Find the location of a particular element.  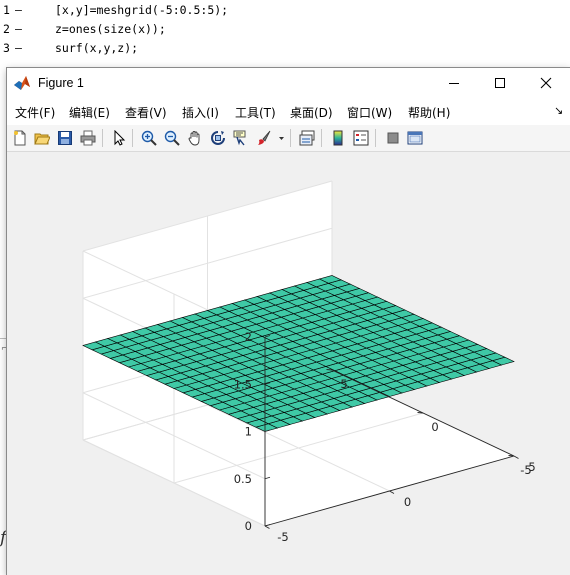

menu-insert: 插入(I) is located at coordinates (200, 112).